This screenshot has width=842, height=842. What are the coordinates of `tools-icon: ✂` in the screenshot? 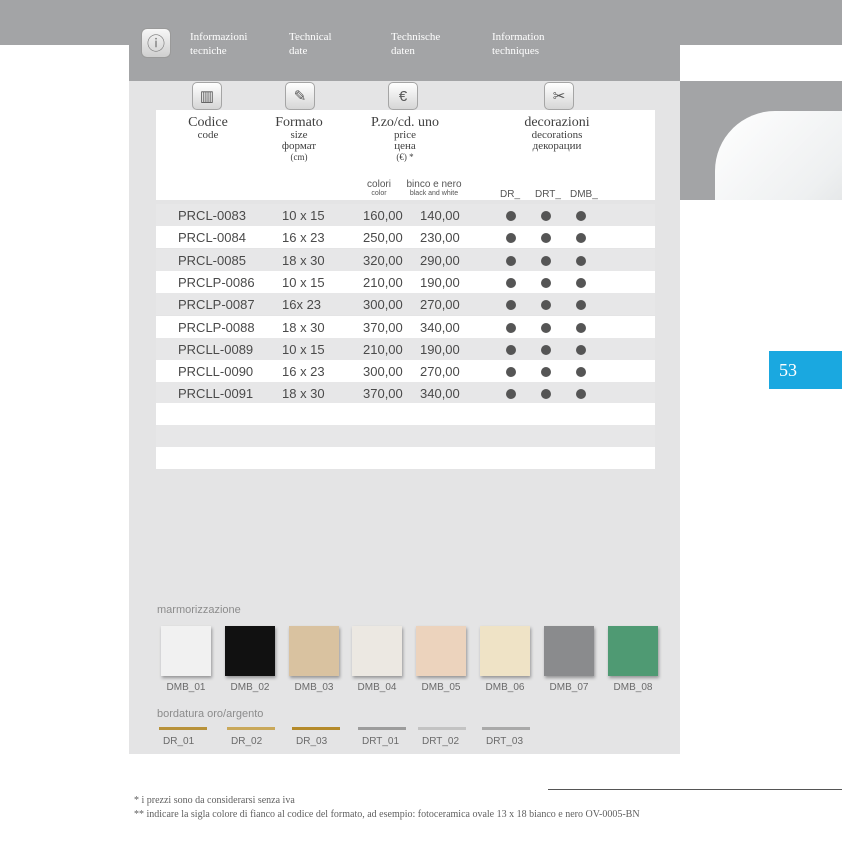 It's located at (559, 96).